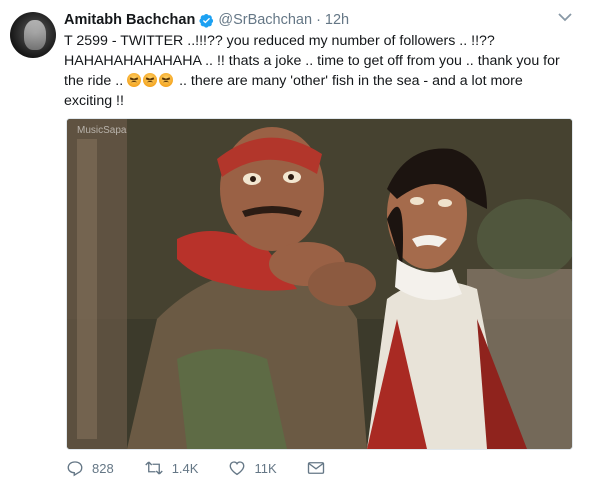 Image resolution: width=591 pixels, height=484 pixels. Describe the element at coordinates (265, 468) in the screenshot. I see `like-count: 11K` at that location.